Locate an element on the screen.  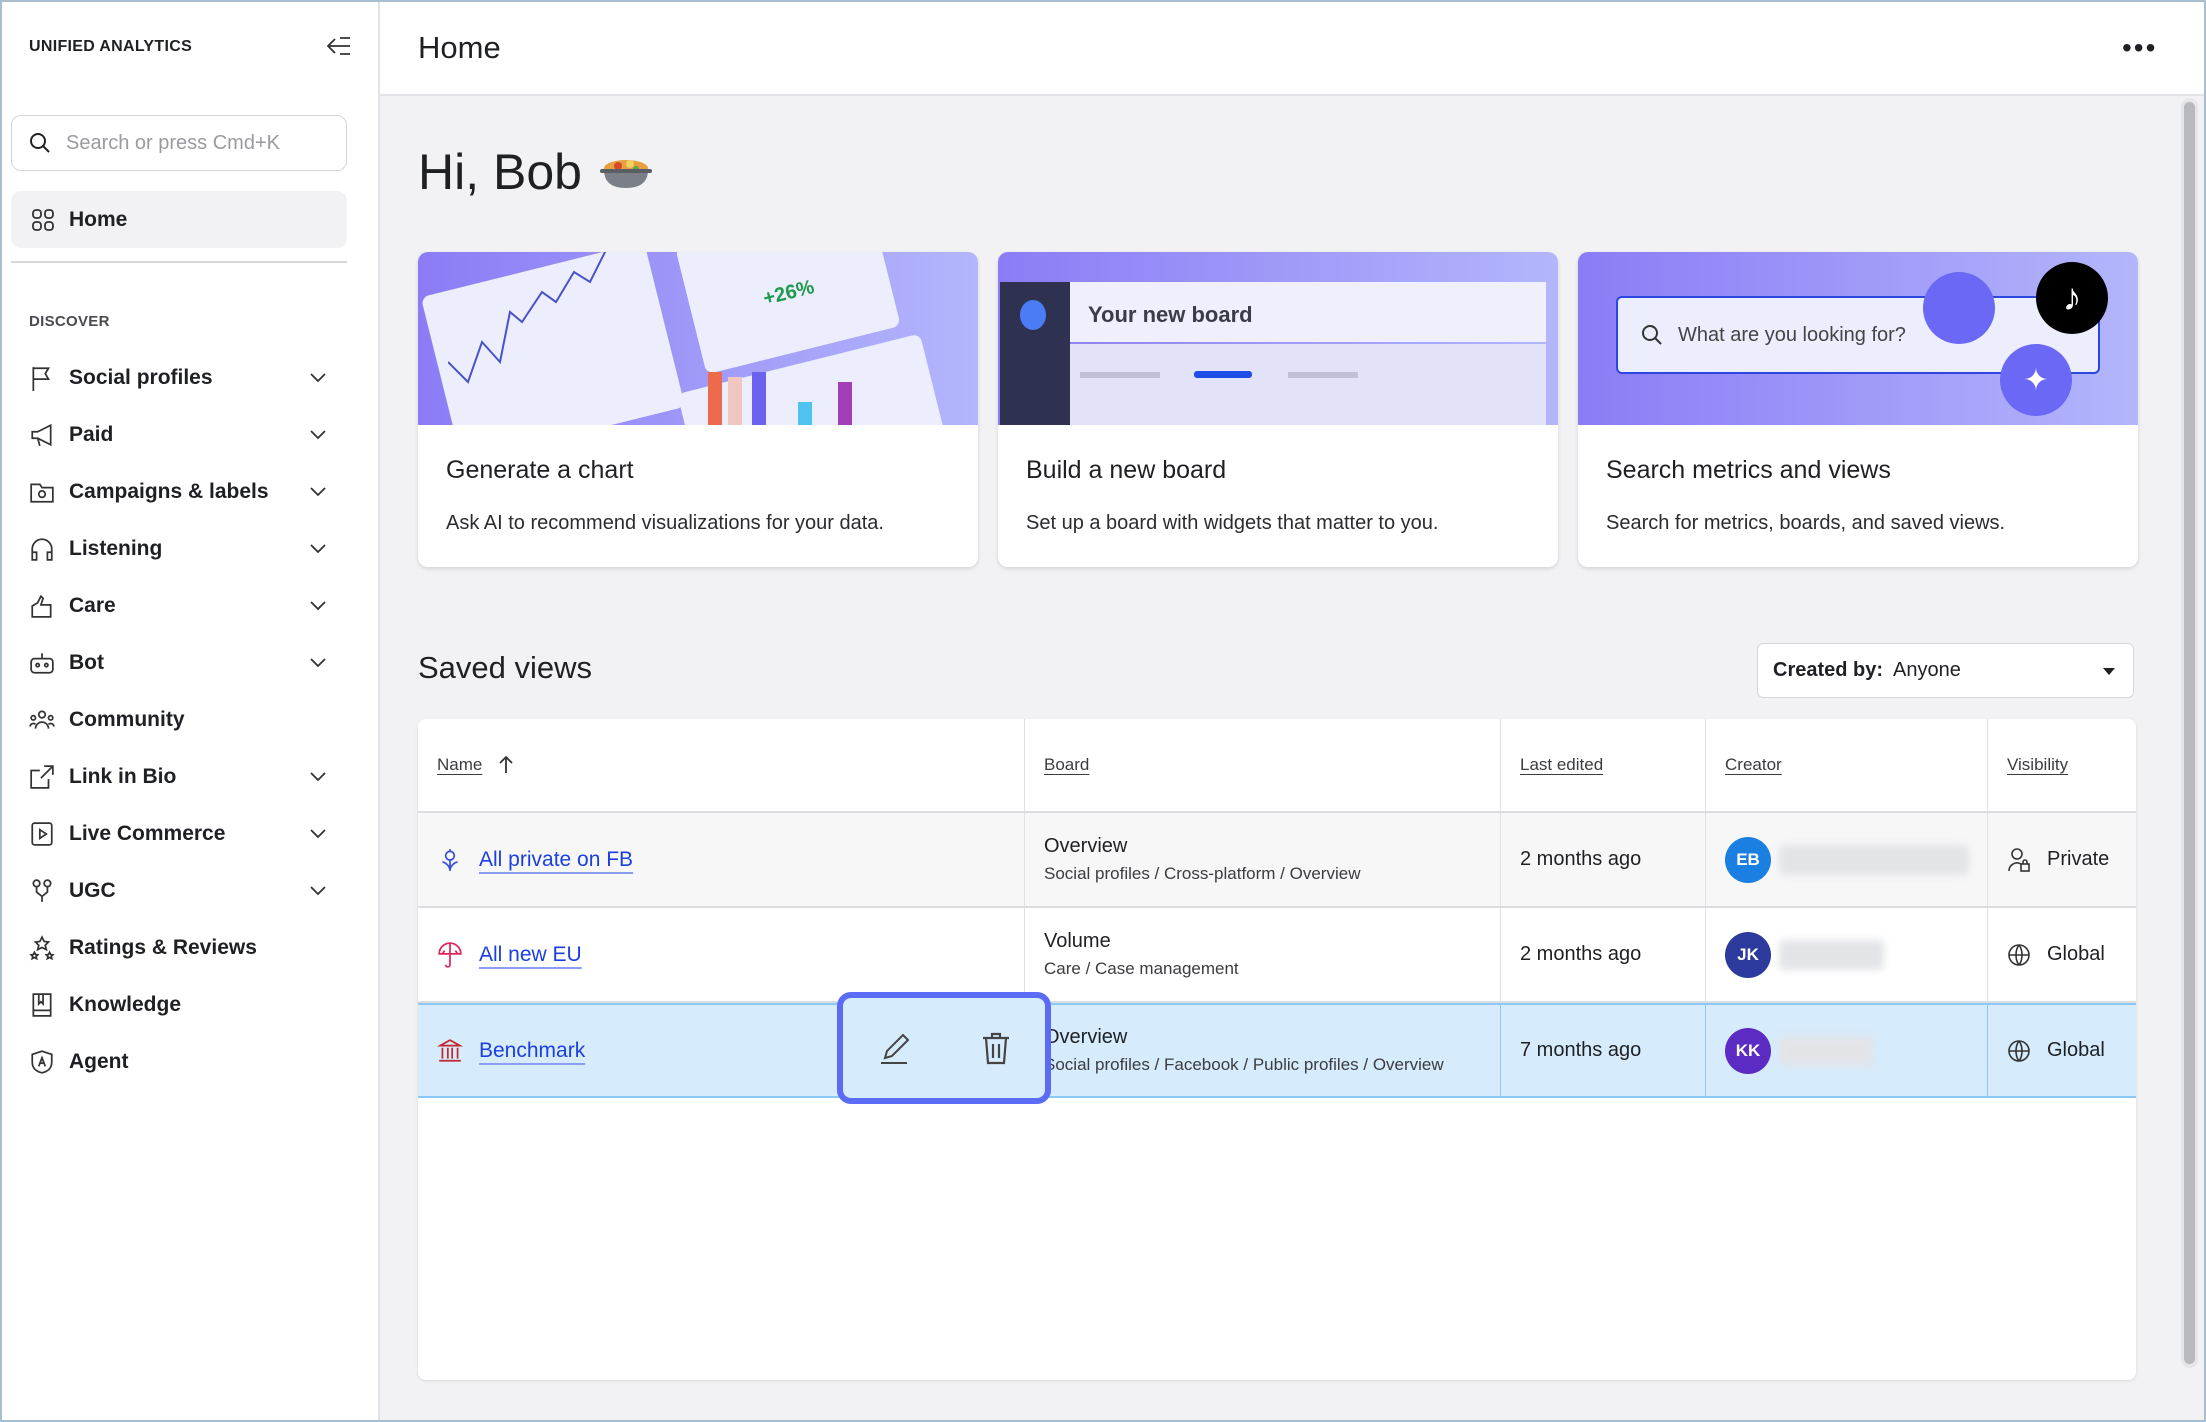
sidebar-item-link-in-bio: Link in Bio is located at coordinates (189, 776).